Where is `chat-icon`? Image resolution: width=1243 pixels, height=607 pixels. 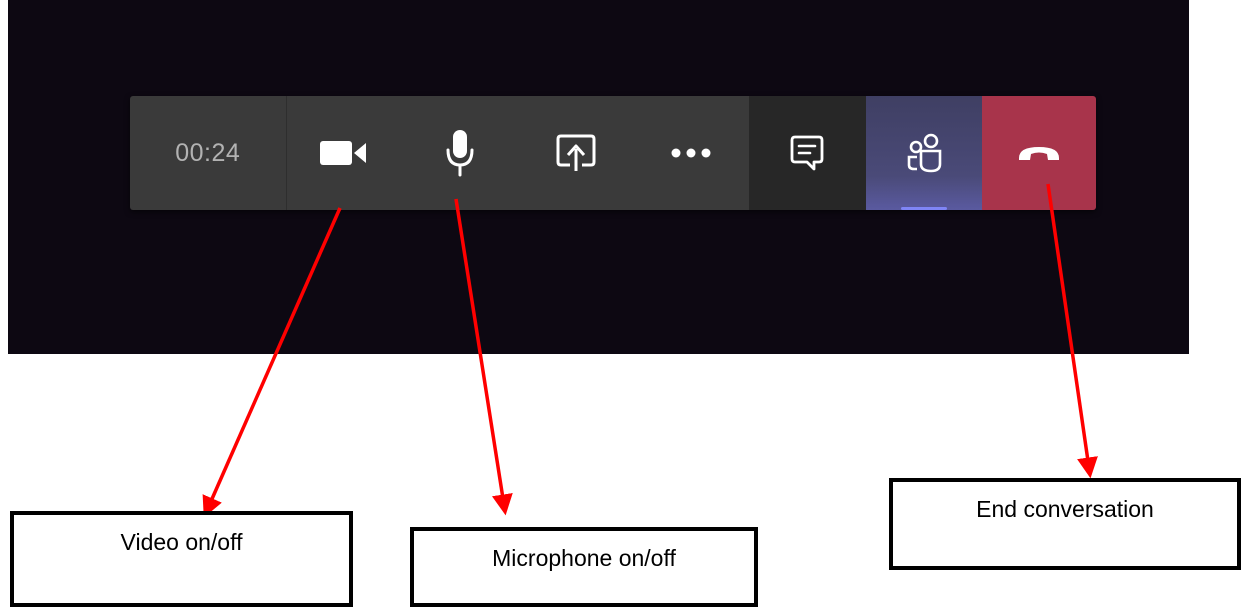 chat-icon is located at coordinates (807, 153).